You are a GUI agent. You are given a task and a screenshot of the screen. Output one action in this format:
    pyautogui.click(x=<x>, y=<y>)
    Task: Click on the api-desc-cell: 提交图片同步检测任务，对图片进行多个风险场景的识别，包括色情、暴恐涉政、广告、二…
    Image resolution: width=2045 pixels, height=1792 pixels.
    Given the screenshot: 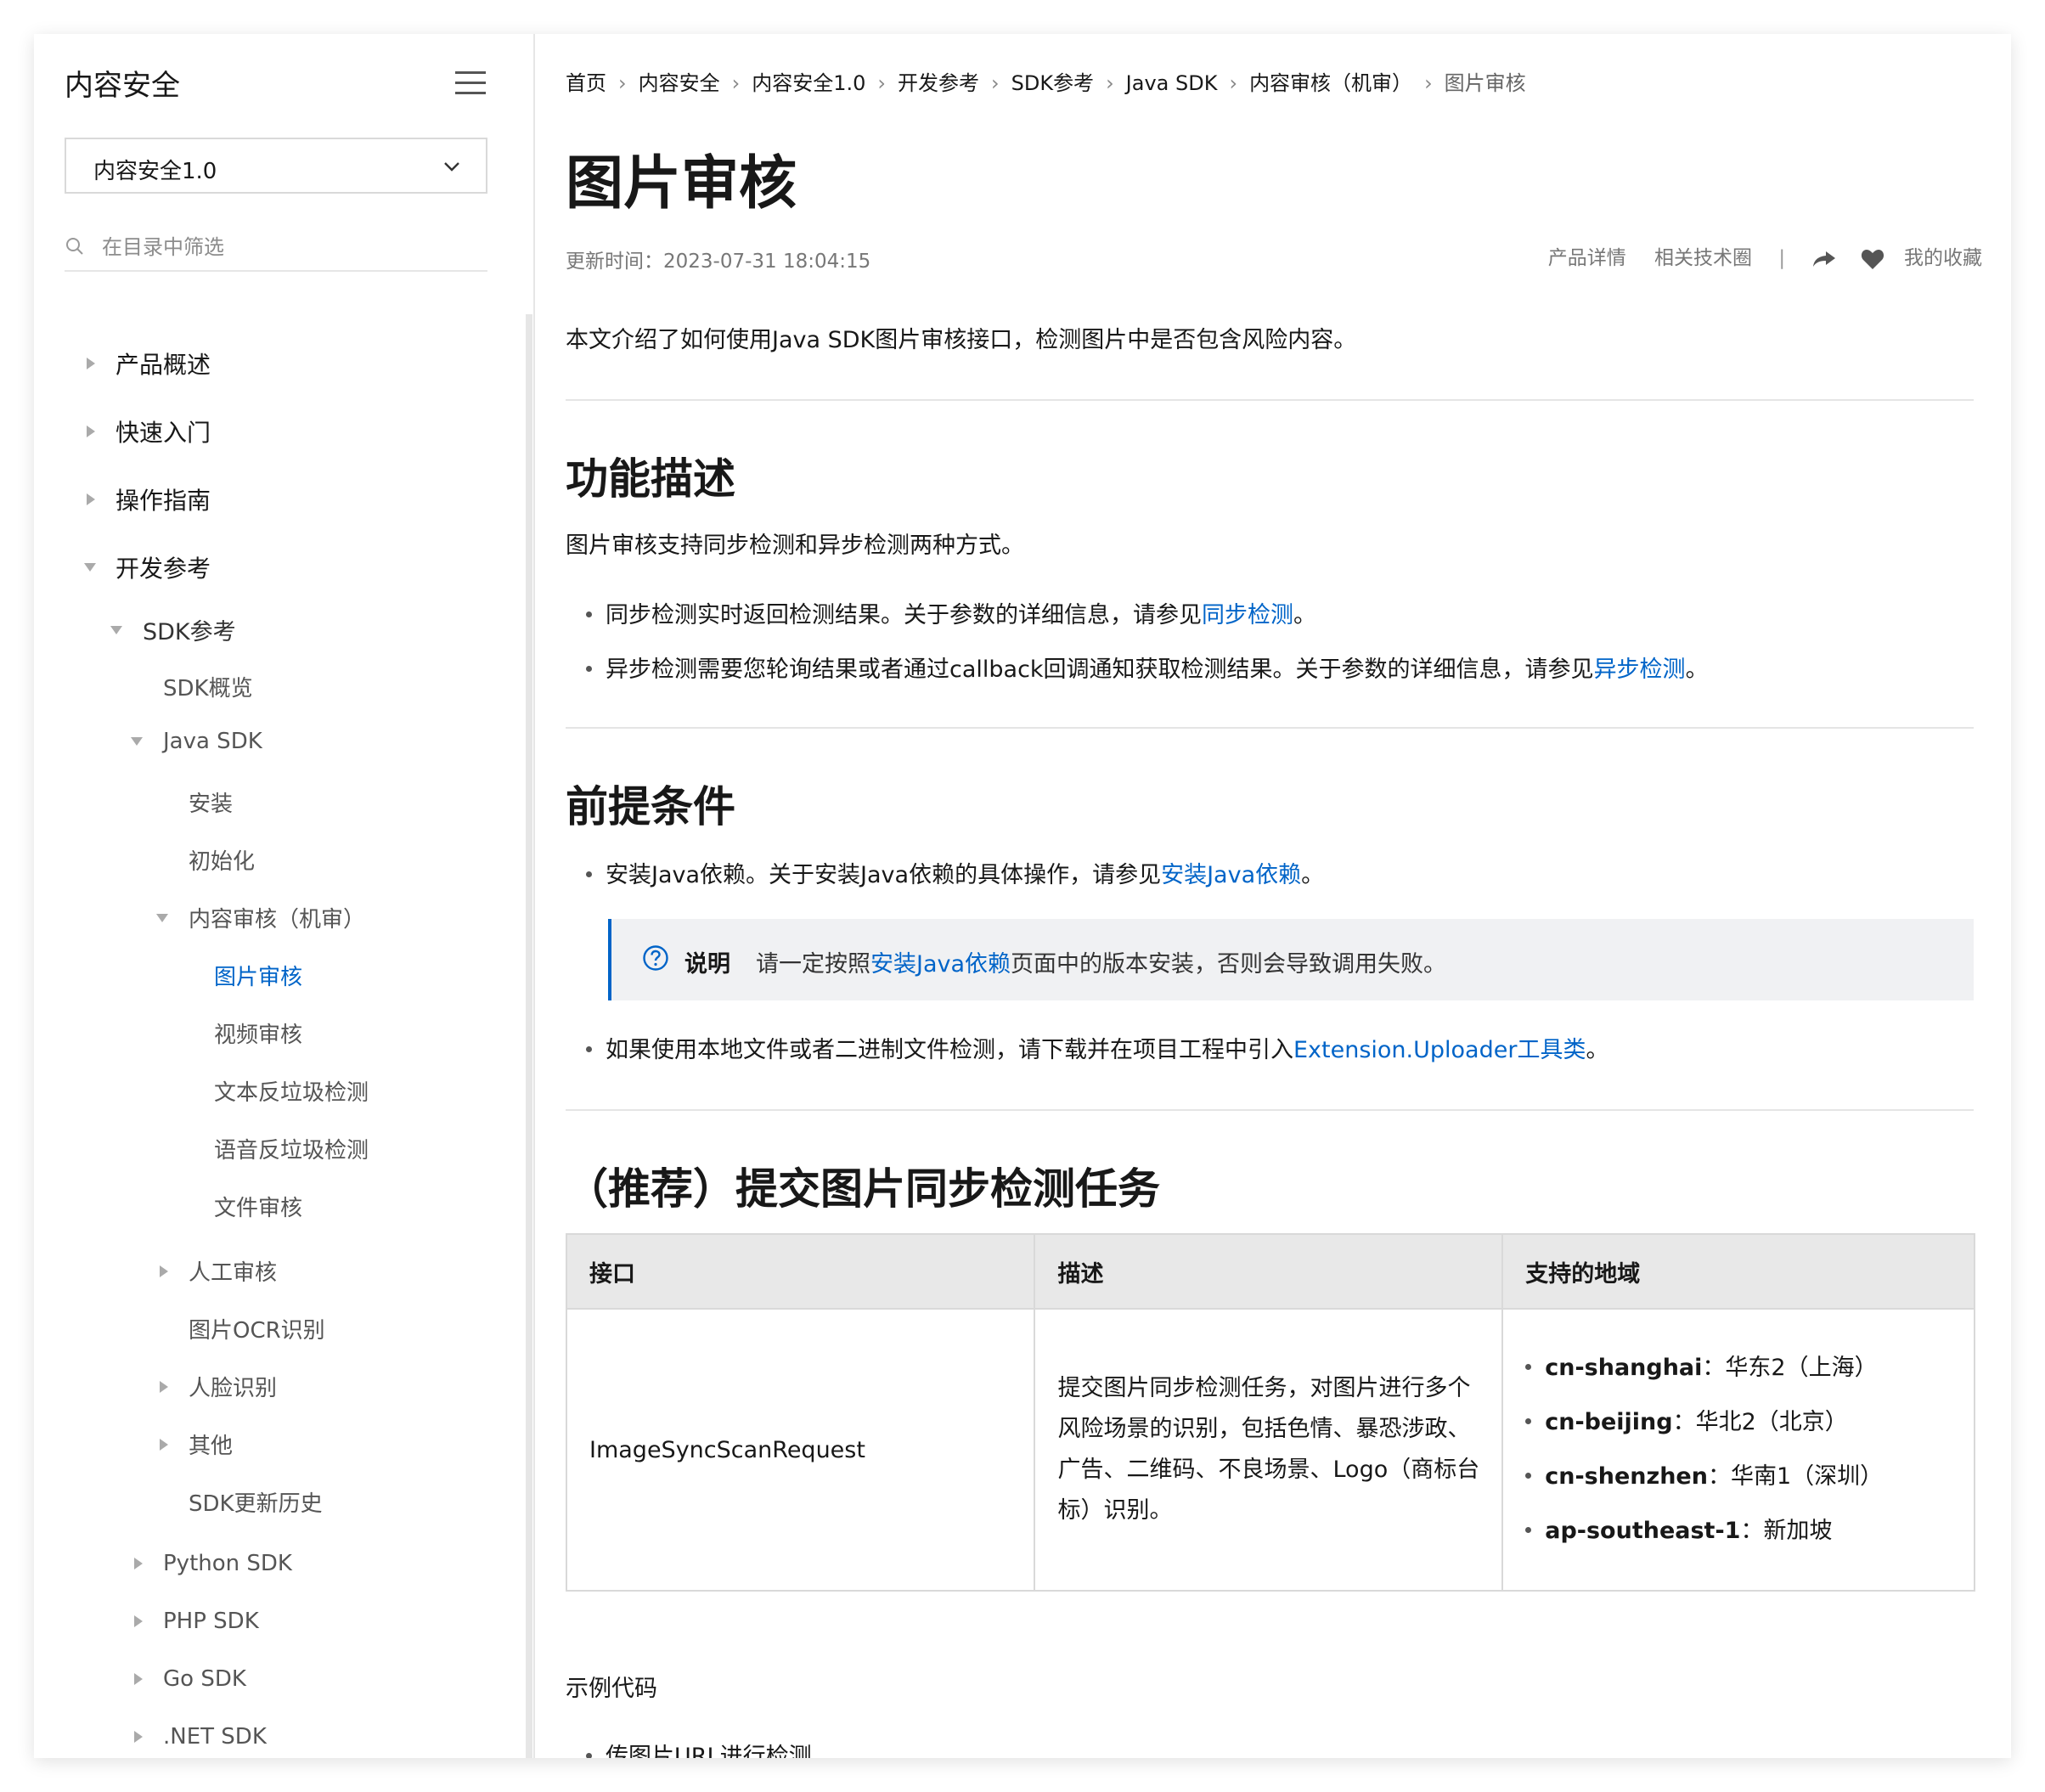 What is the action you would take?
    pyautogui.click(x=1269, y=1450)
    